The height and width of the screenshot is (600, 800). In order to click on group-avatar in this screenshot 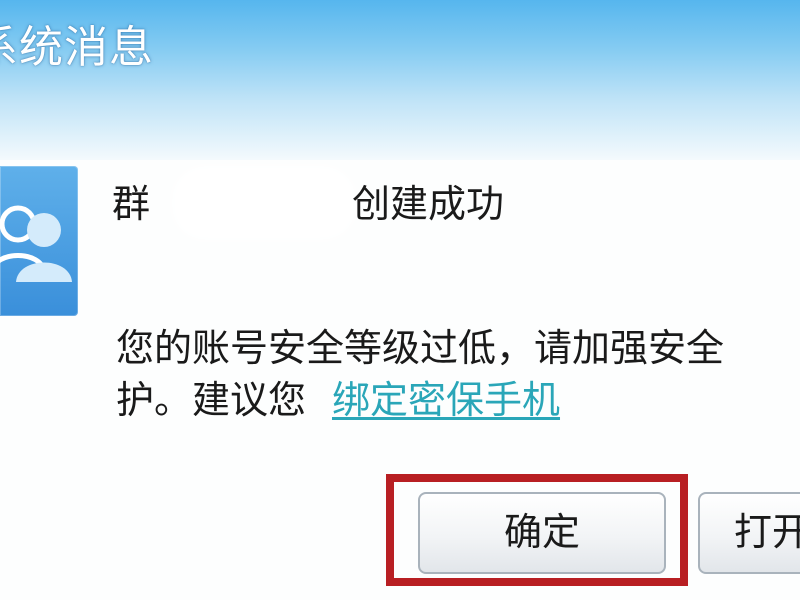, I will do `click(39, 241)`.